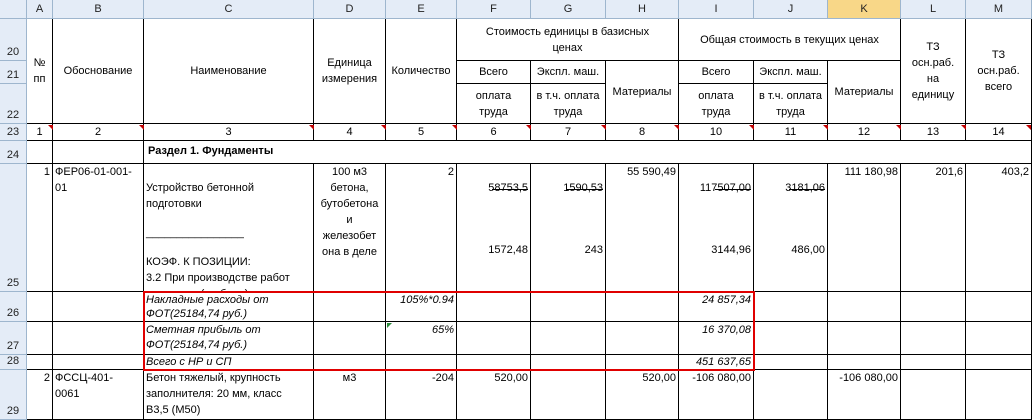 The image size is (1032, 420). What do you see at coordinates (568, 338) in the screenshot?
I see `cell-g27` at bounding box center [568, 338].